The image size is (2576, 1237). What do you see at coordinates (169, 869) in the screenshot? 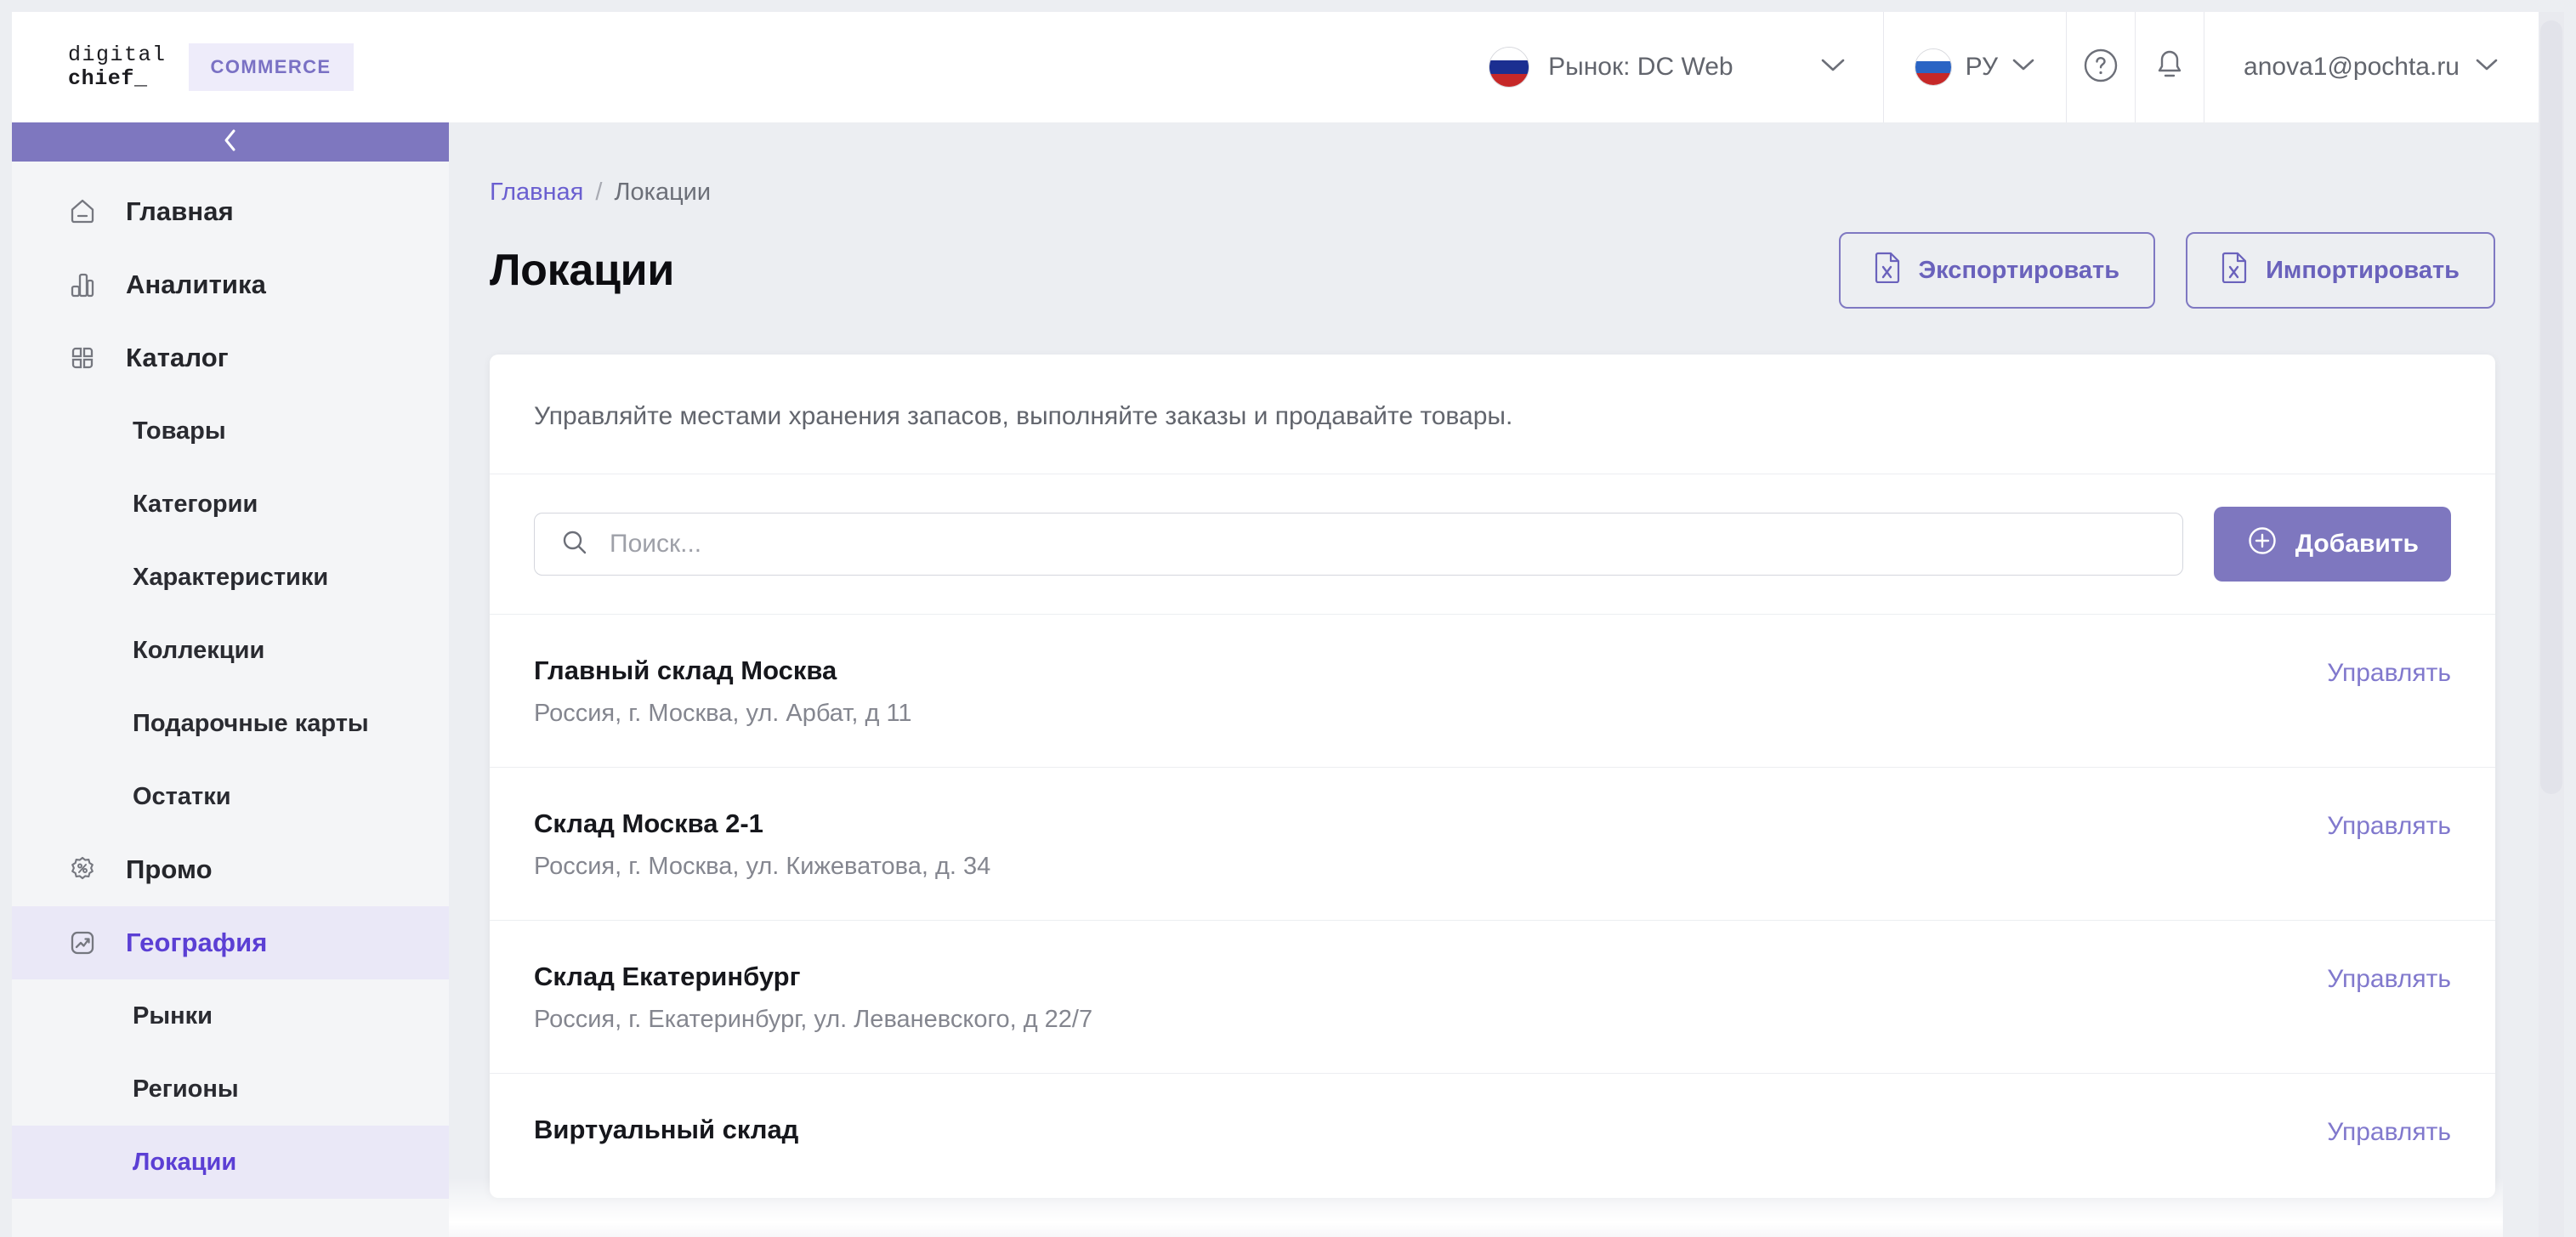
I see `sidebar-item-label: Промо` at bounding box center [169, 869].